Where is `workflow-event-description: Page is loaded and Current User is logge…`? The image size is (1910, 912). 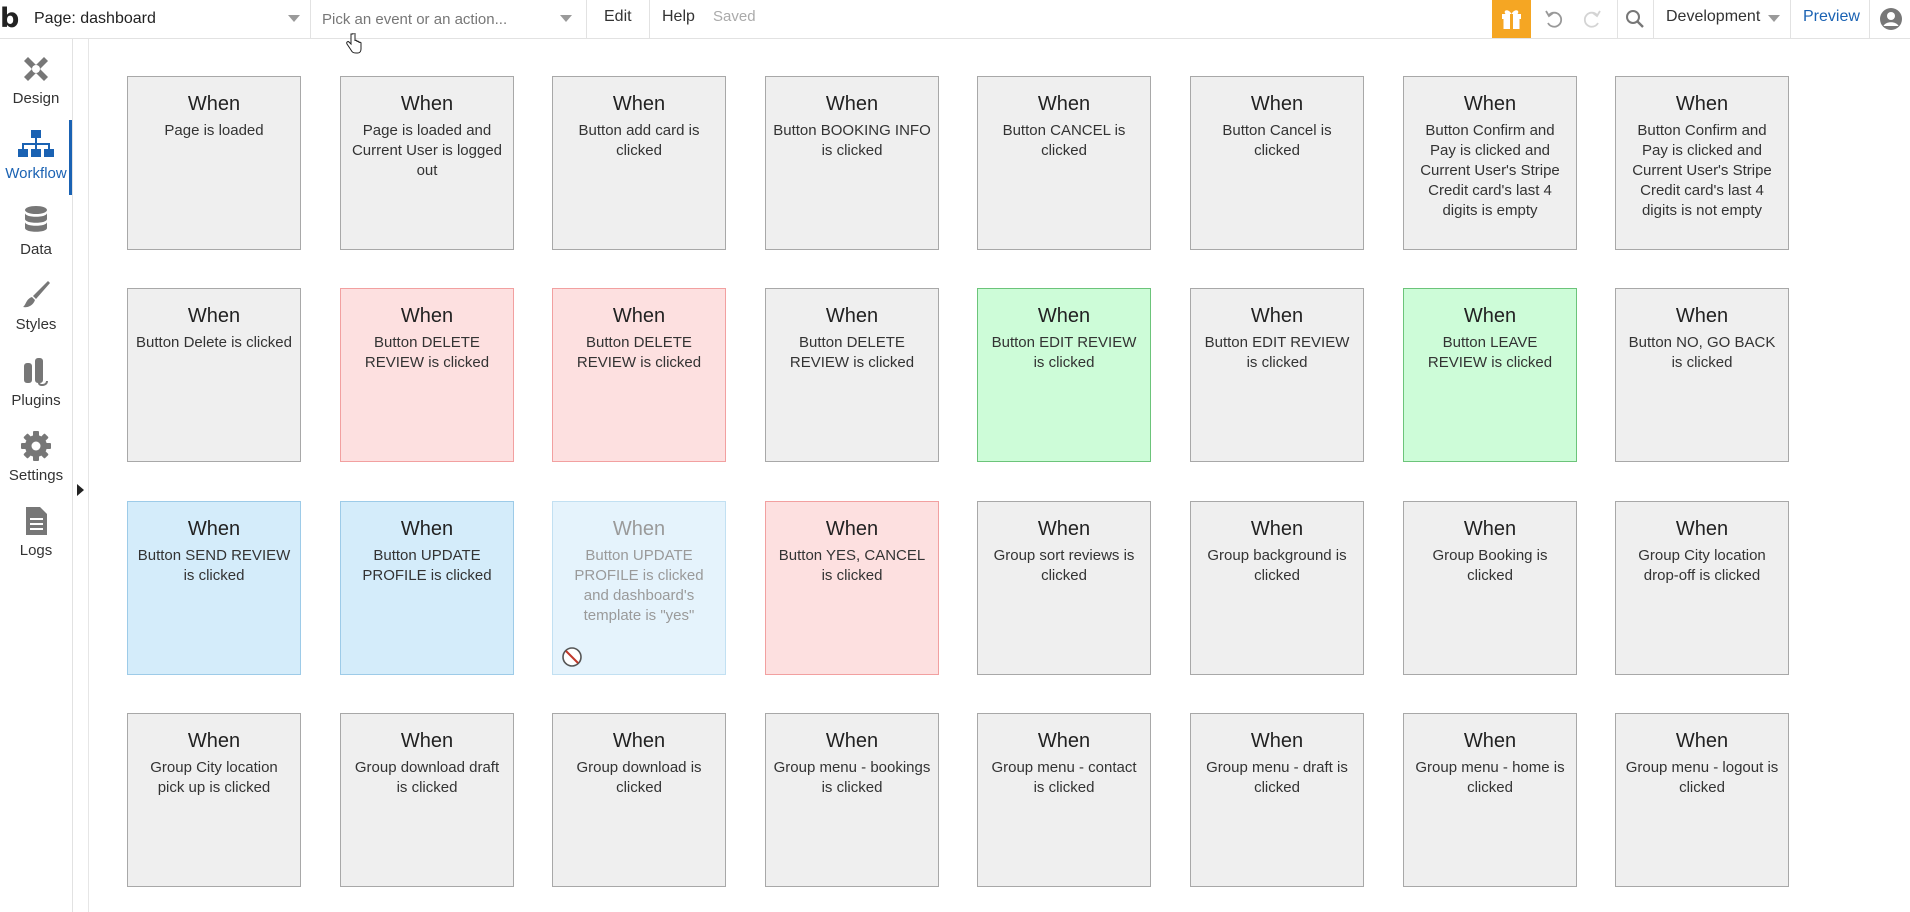
workflow-event-description: Page is loaded and Current User is logge… is located at coordinates (427, 150).